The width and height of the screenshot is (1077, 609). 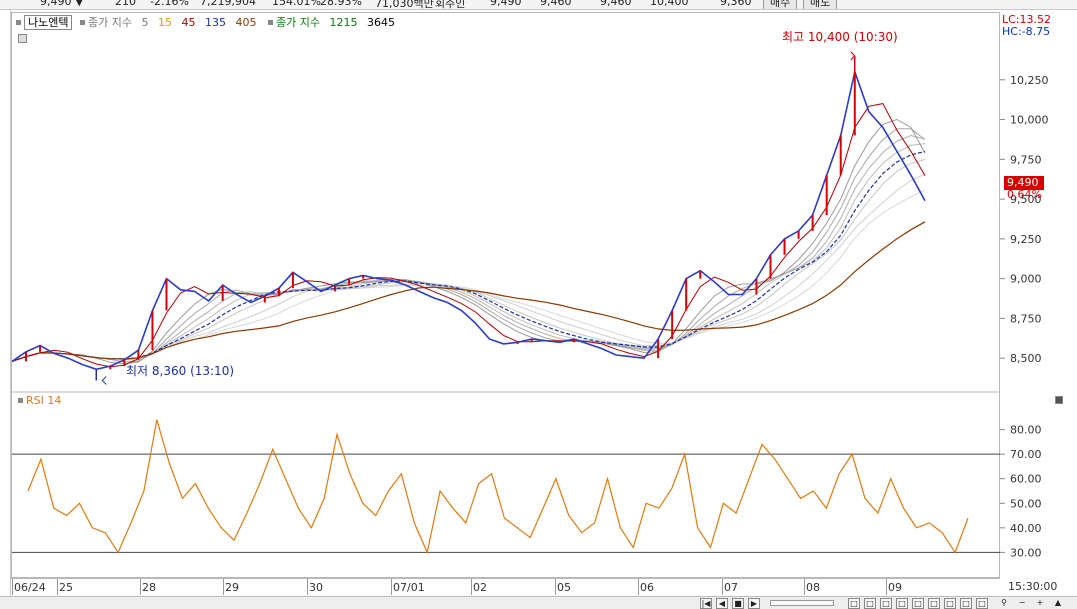 I want to click on x-tick-label: 07/01, so click(x=409, y=587).